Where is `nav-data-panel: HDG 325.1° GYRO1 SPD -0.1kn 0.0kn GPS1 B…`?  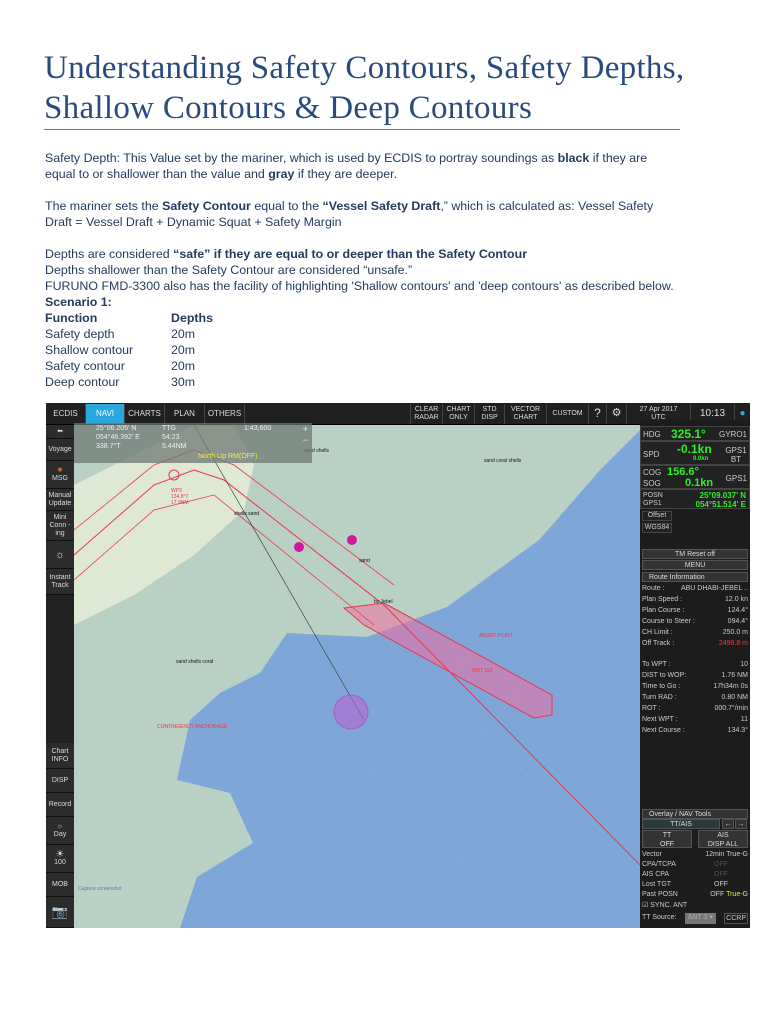
nav-data-panel: HDG 325.1° GYRO1 SPD -0.1kn 0.0kn GPS1 B… is located at coordinates (695, 674).